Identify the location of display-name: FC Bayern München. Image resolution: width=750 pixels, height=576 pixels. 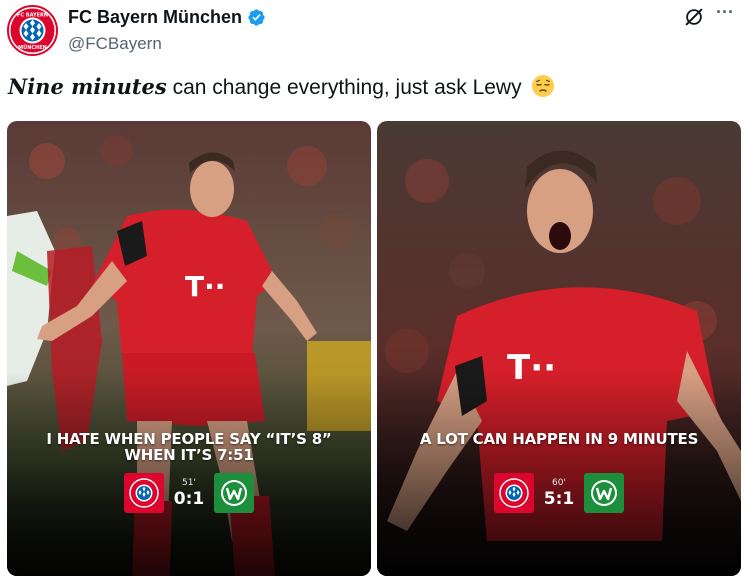
(155, 17).